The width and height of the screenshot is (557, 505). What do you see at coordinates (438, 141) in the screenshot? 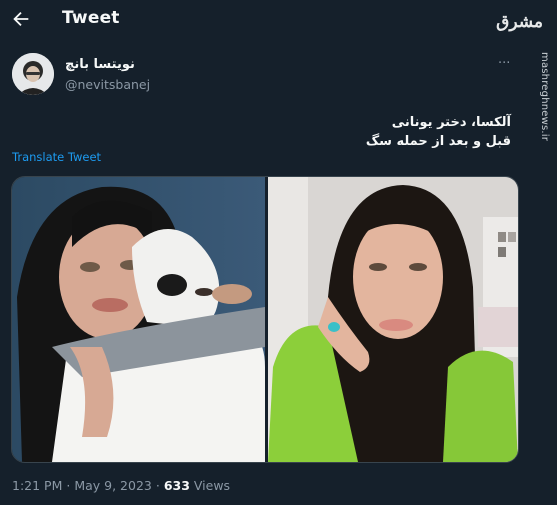
I see `tweet-text-line: قبل و بعد از حمله سگ` at bounding box center [438, 141].